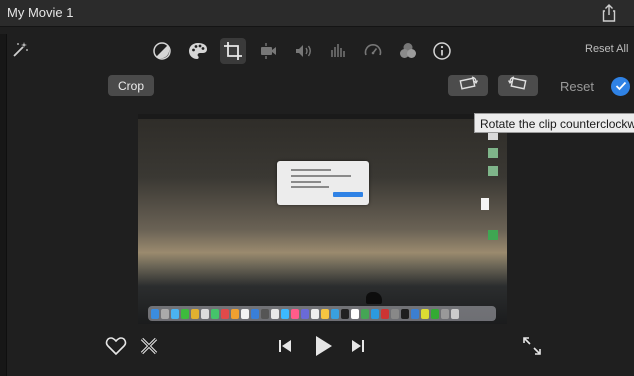  I want to click on preview-dock, so click(322, 313).